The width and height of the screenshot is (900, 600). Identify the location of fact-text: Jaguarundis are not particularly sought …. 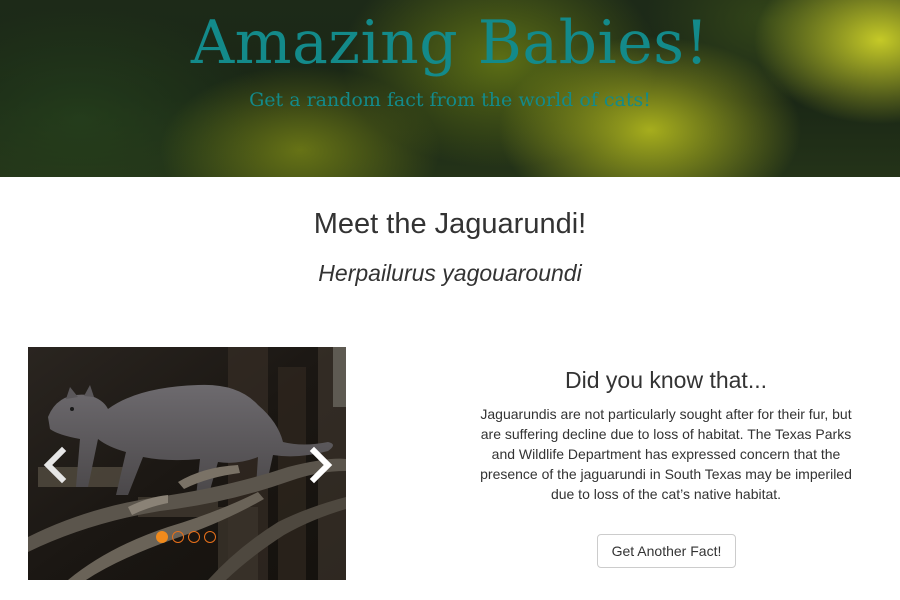
(666, 454).